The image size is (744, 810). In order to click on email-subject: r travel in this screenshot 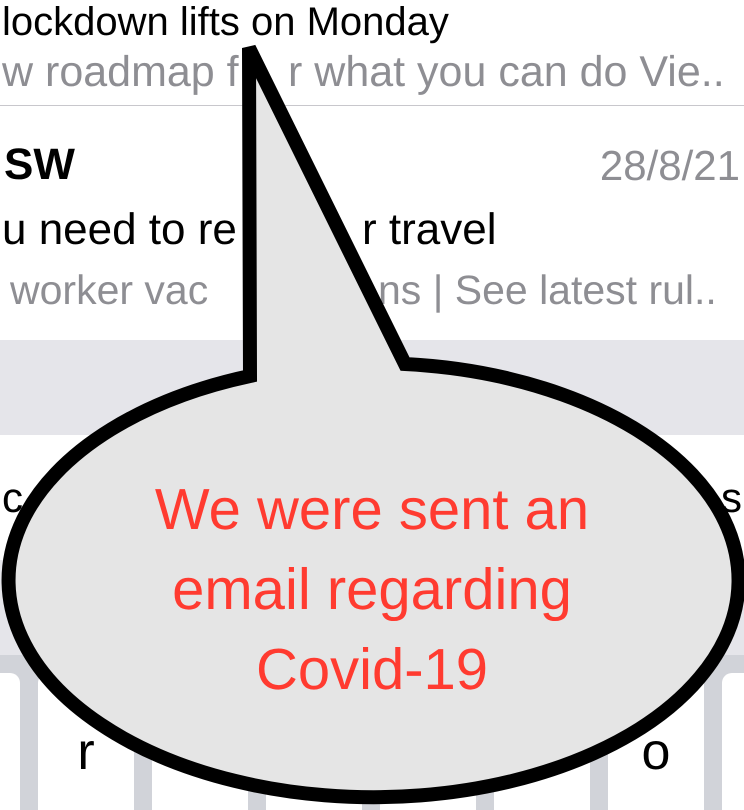, I will do `click(429, 230)`.